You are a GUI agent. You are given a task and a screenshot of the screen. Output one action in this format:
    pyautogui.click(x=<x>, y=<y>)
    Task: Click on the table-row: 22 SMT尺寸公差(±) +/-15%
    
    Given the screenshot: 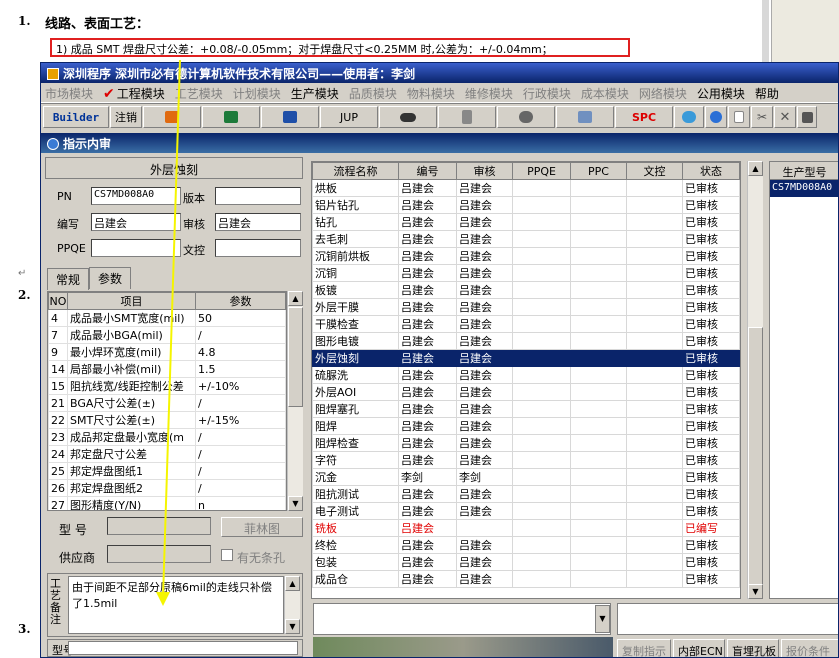 What is the action you would take?
    pyautogui.click(x=167, y=420)
    